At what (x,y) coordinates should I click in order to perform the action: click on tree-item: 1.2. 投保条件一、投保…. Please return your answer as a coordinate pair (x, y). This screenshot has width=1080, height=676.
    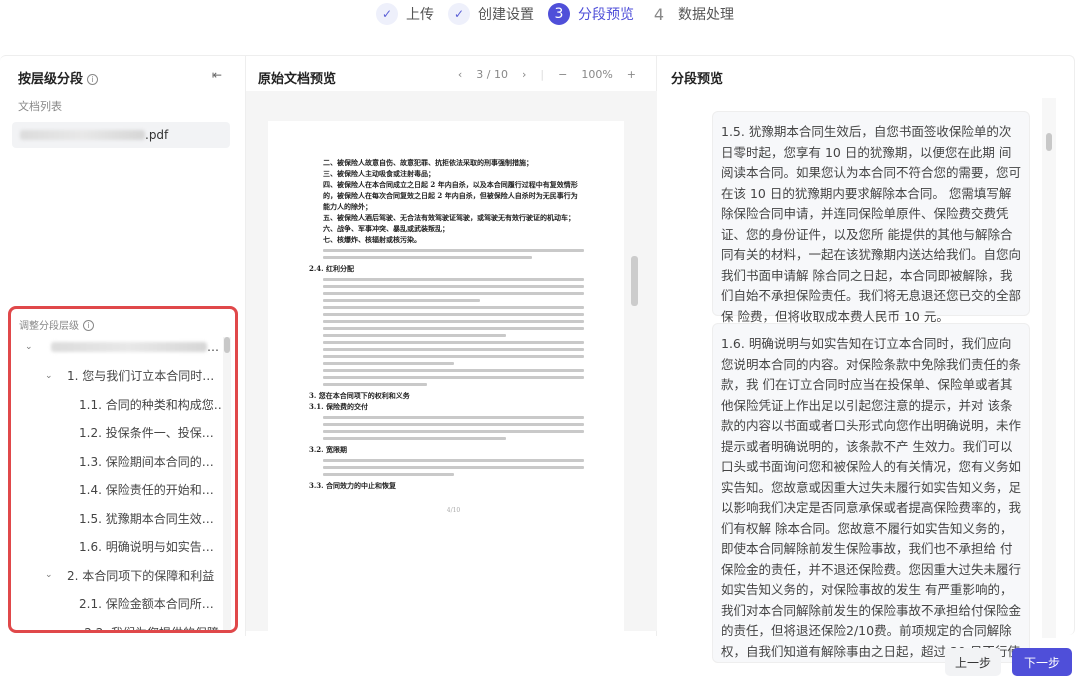
    Looking at the image, I should click on (115, 433).